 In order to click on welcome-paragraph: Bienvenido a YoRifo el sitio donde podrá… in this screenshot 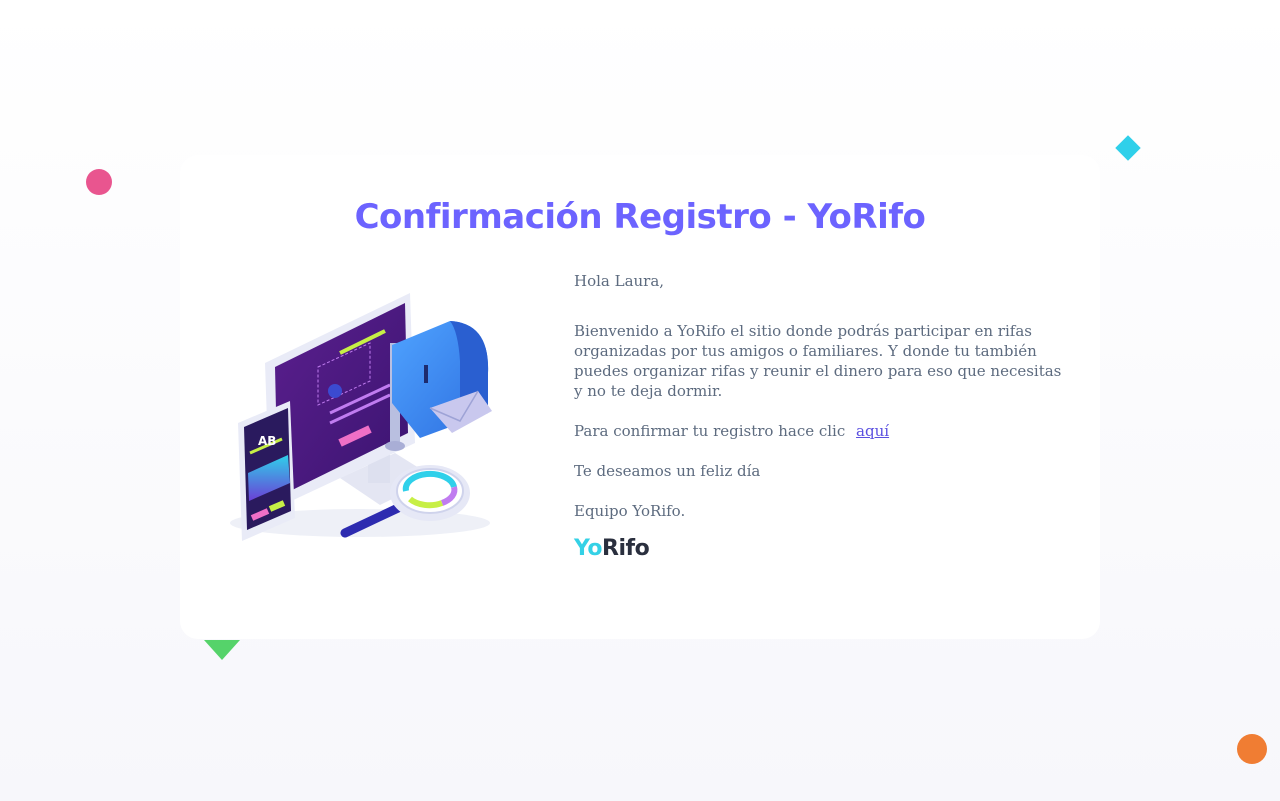, I will do `click(818, 361)`.